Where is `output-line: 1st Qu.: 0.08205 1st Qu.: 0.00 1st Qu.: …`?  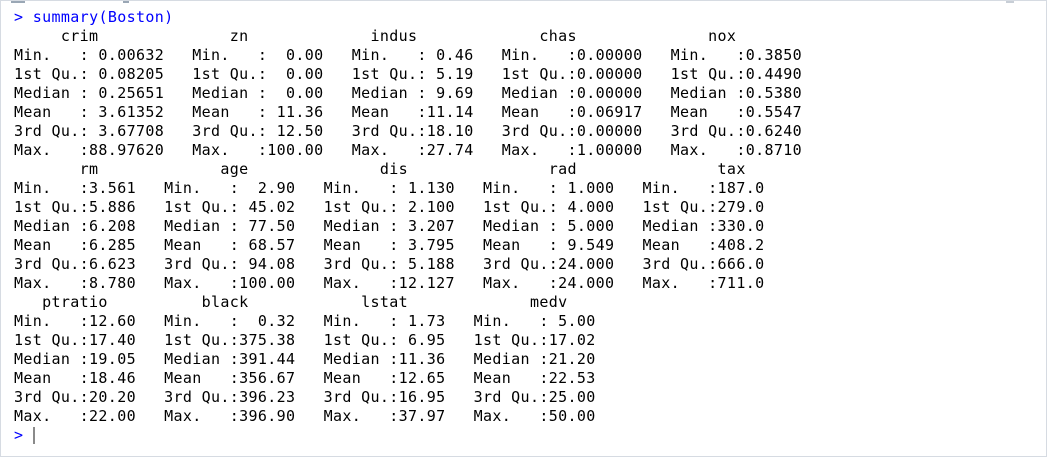 output-line: 1st Qu.: 0.08205 1st Qu.: 0.00 1st Qu.: … is located at coordinates (417, 74).